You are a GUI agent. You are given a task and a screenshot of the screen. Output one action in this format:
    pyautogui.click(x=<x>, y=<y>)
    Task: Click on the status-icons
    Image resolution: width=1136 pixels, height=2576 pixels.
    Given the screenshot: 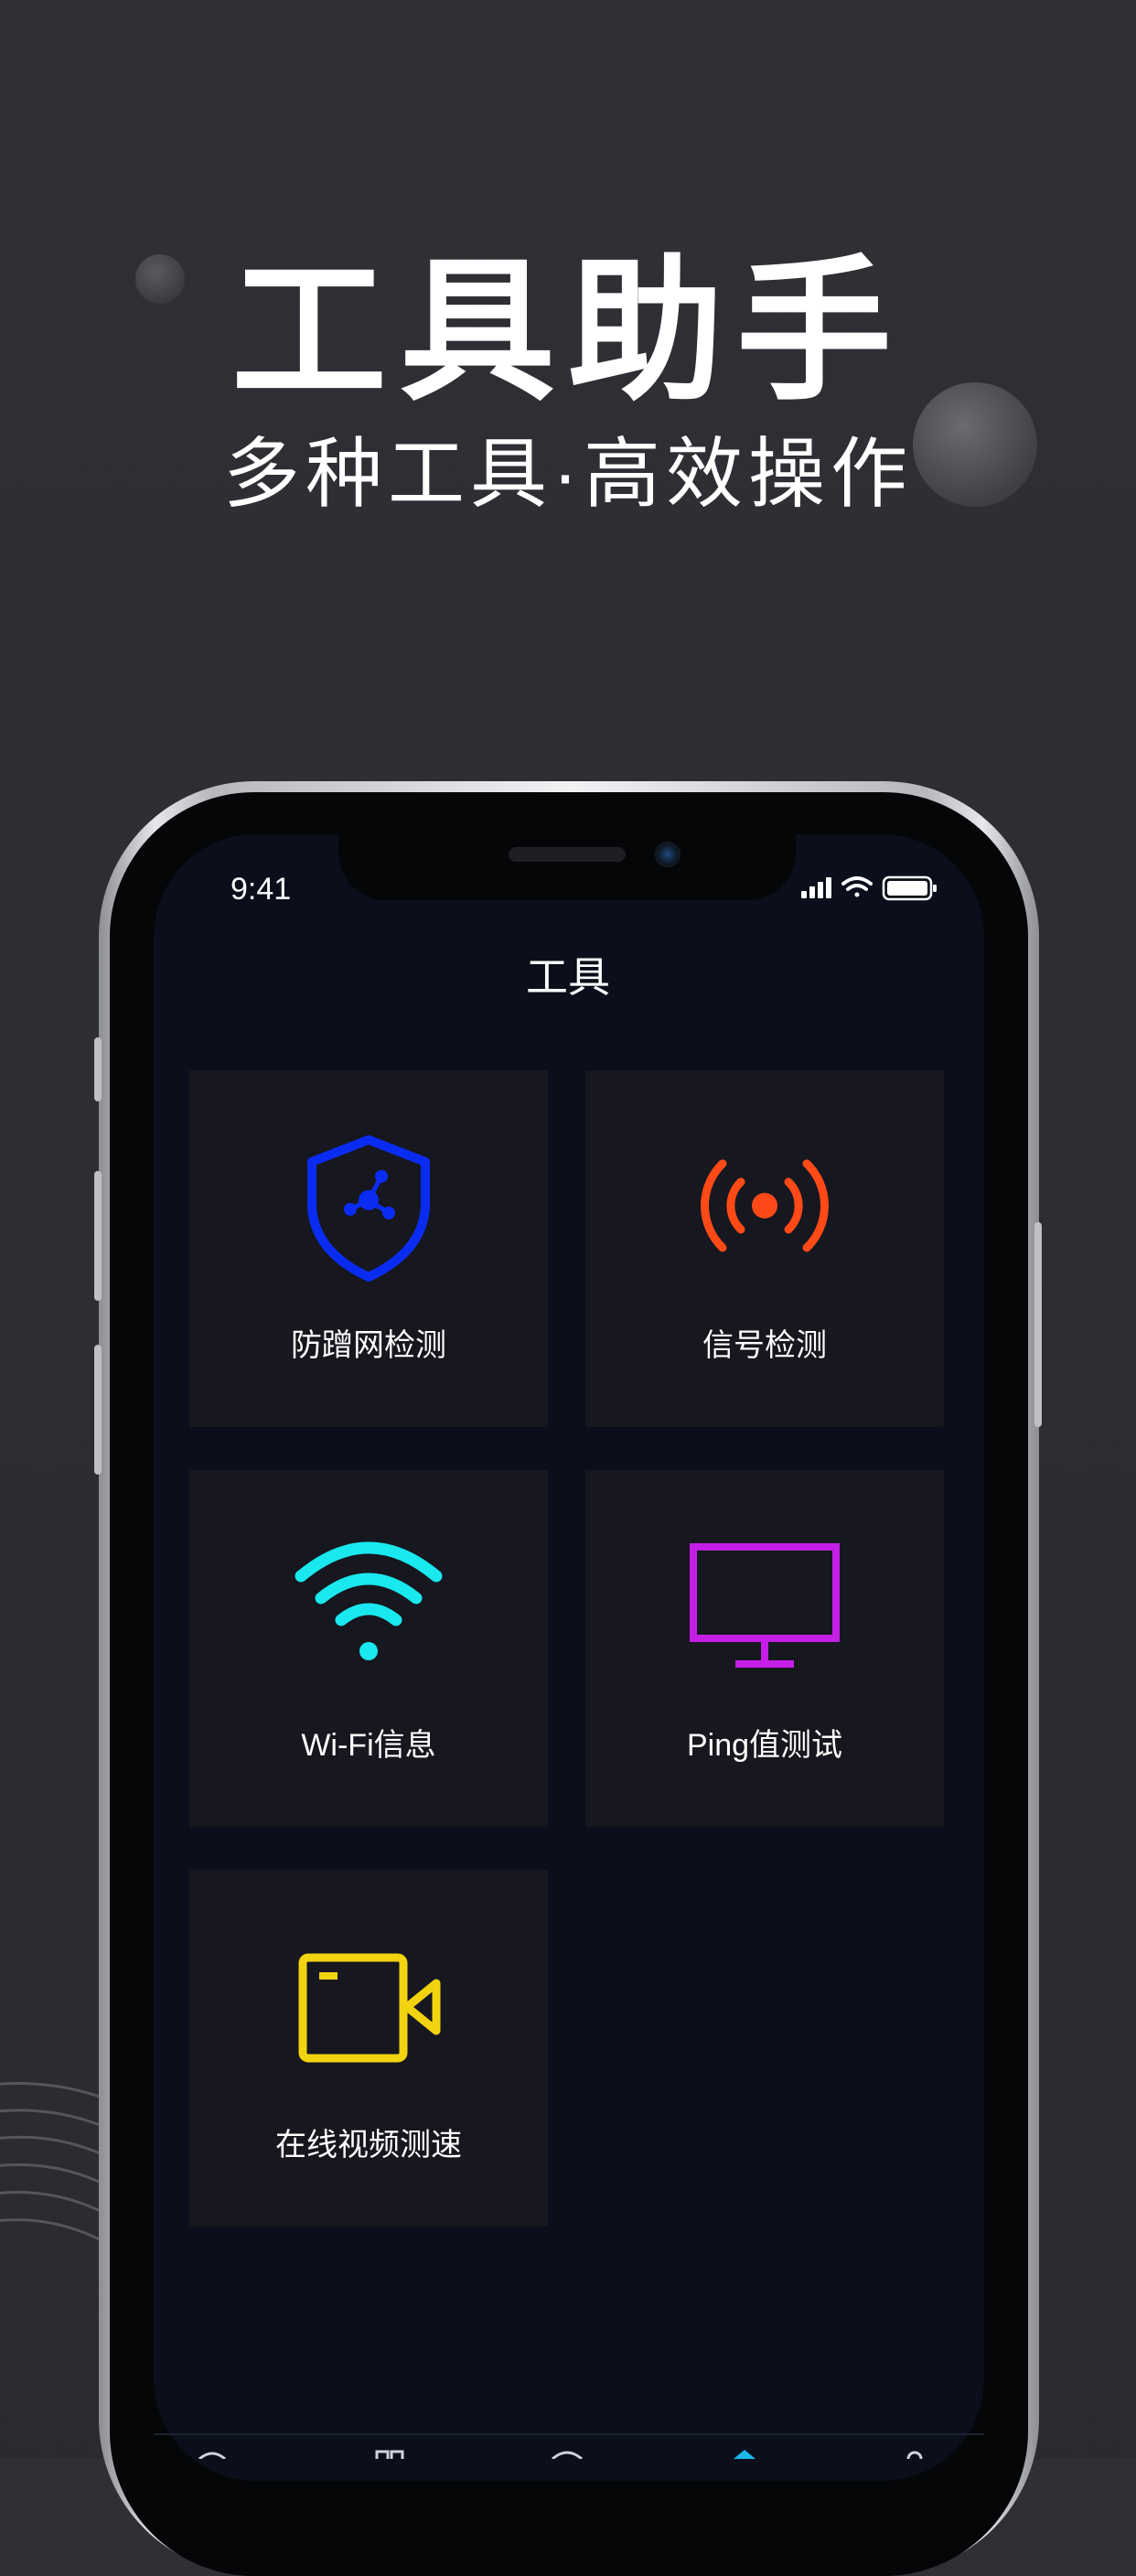 What is the action you would take?
    pyautogui.click(x=869, y=888)
    